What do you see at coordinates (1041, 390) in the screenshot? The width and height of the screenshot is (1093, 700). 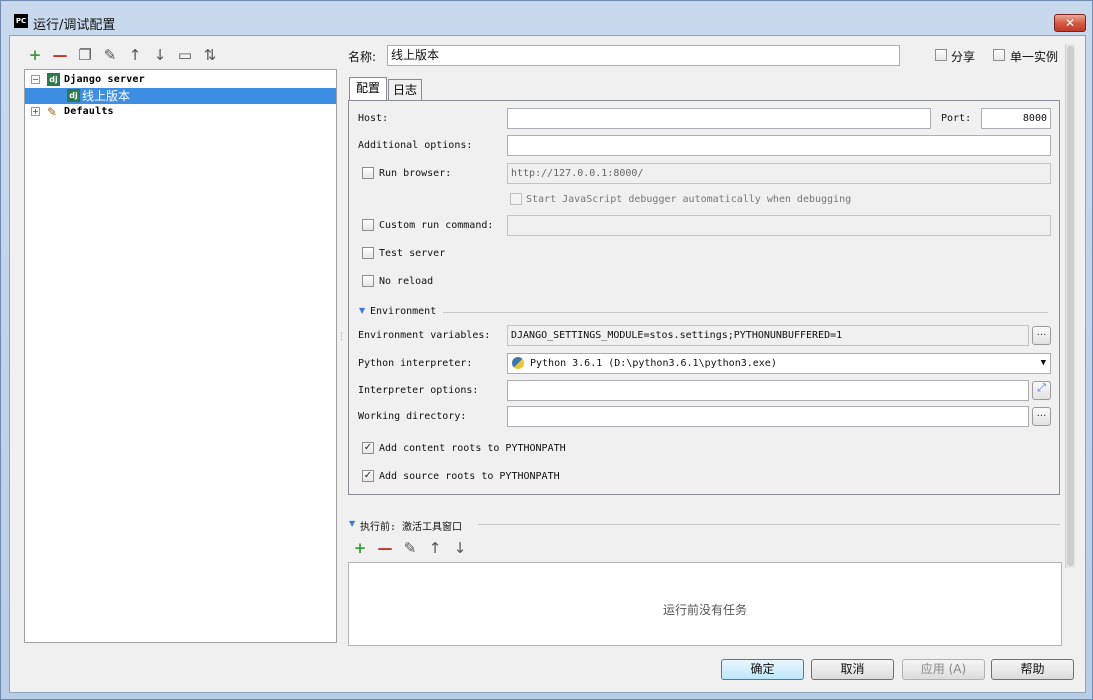 I see `expand-editor-icon: ⤢` at bounding box center [1041, 390].